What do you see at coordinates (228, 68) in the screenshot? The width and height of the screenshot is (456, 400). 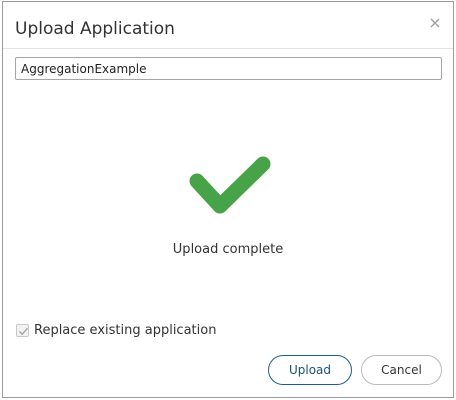 I see `application-name-input` at bounding box center [228, 68].